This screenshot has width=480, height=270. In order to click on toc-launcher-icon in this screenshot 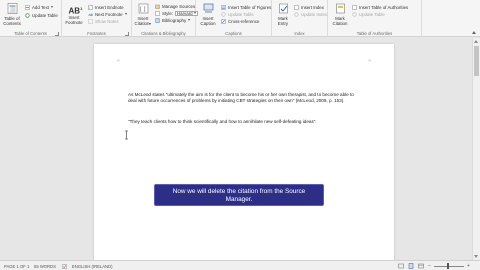, I will do `click(57, 34)`.